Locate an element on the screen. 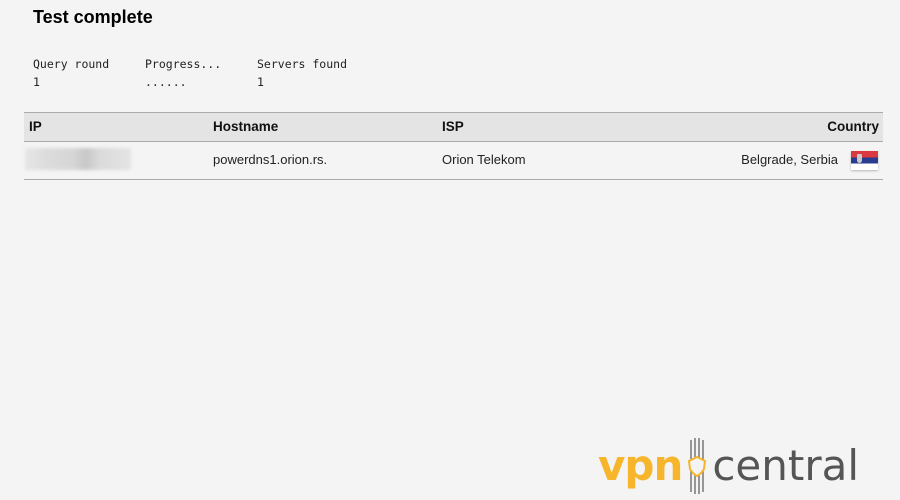 The height and width of the screenshot is (500, 900). shield-icon is located at coordinates (697, 466).